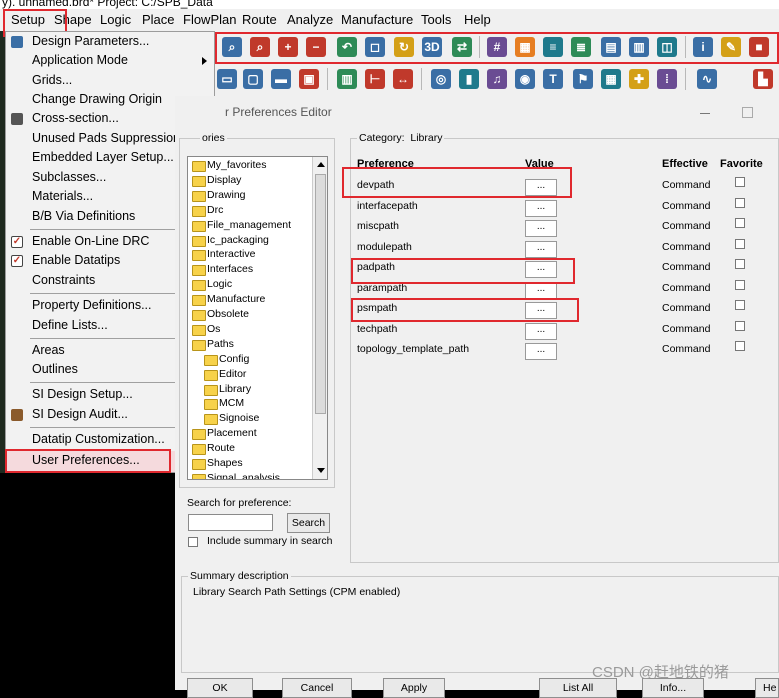  Describe the element at coordinates (413, 349) in the screenshot. I see `preference-name: topology_template_path` at that location.